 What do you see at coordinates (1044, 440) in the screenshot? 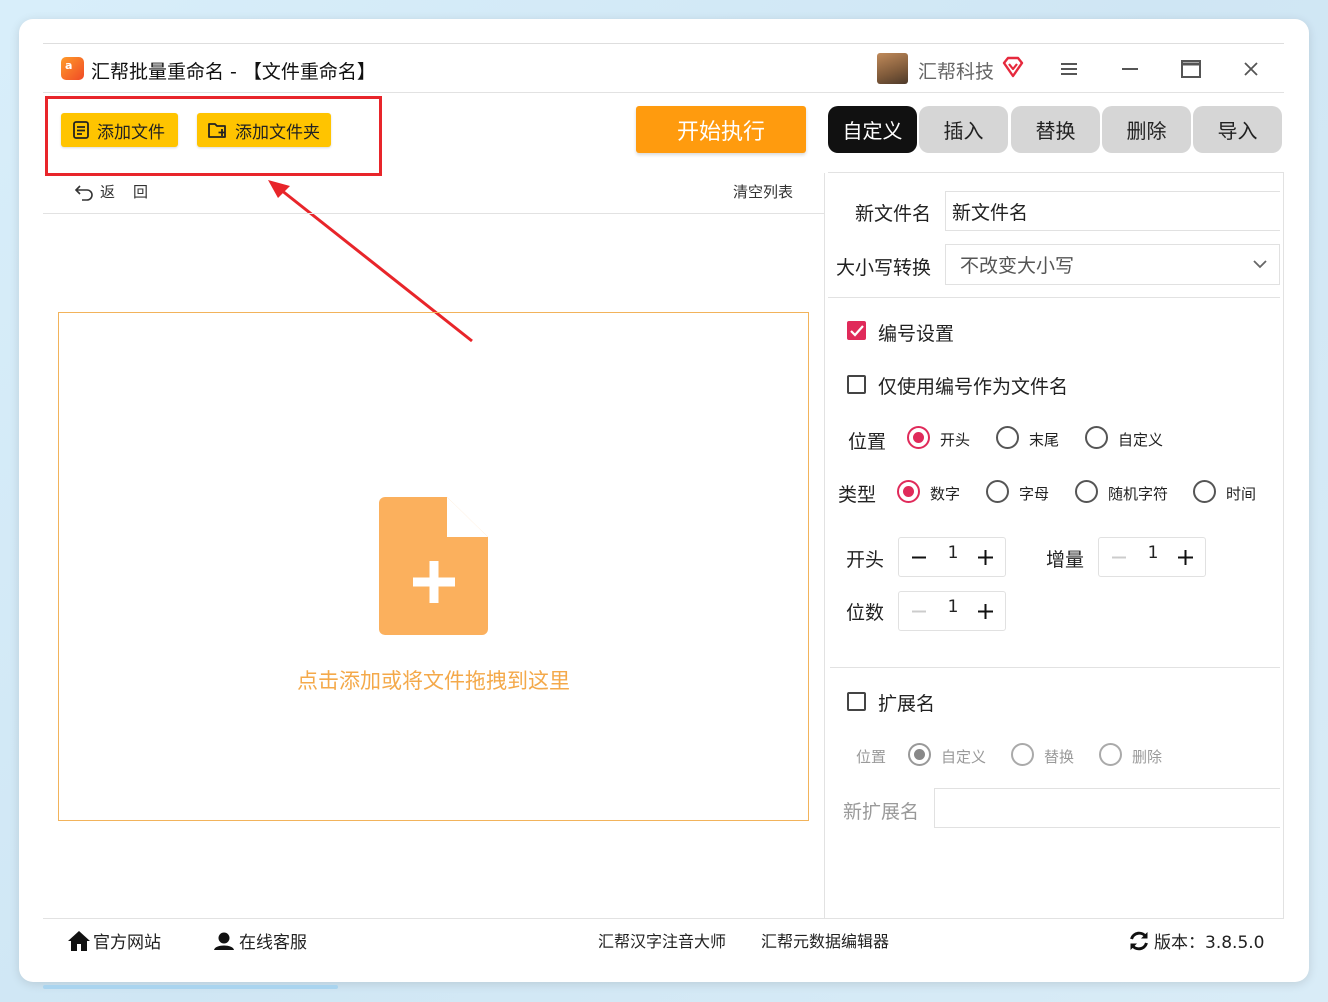
I see `position-option-end: 末尾` at bounding box center [1044, 440].